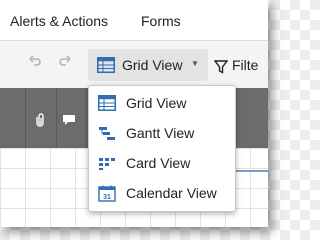 This screenshot has height=240, width=320. I want to click on menu-item-card-view: Card View, so click(162, 163).